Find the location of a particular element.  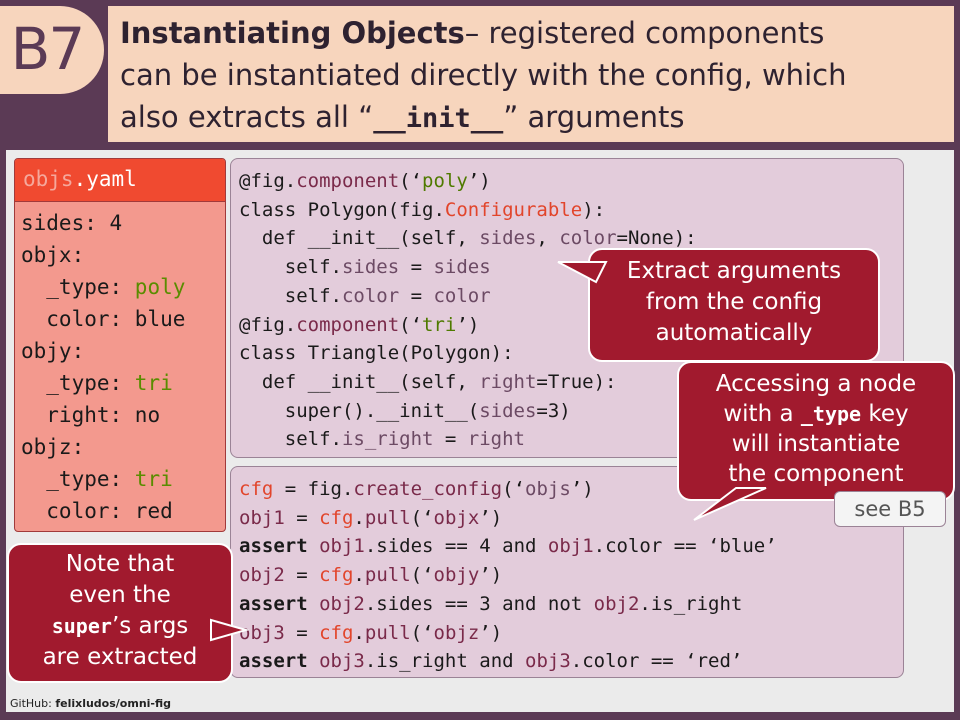

callout-access-line2-code: _type is located at coordinates (831, 414).